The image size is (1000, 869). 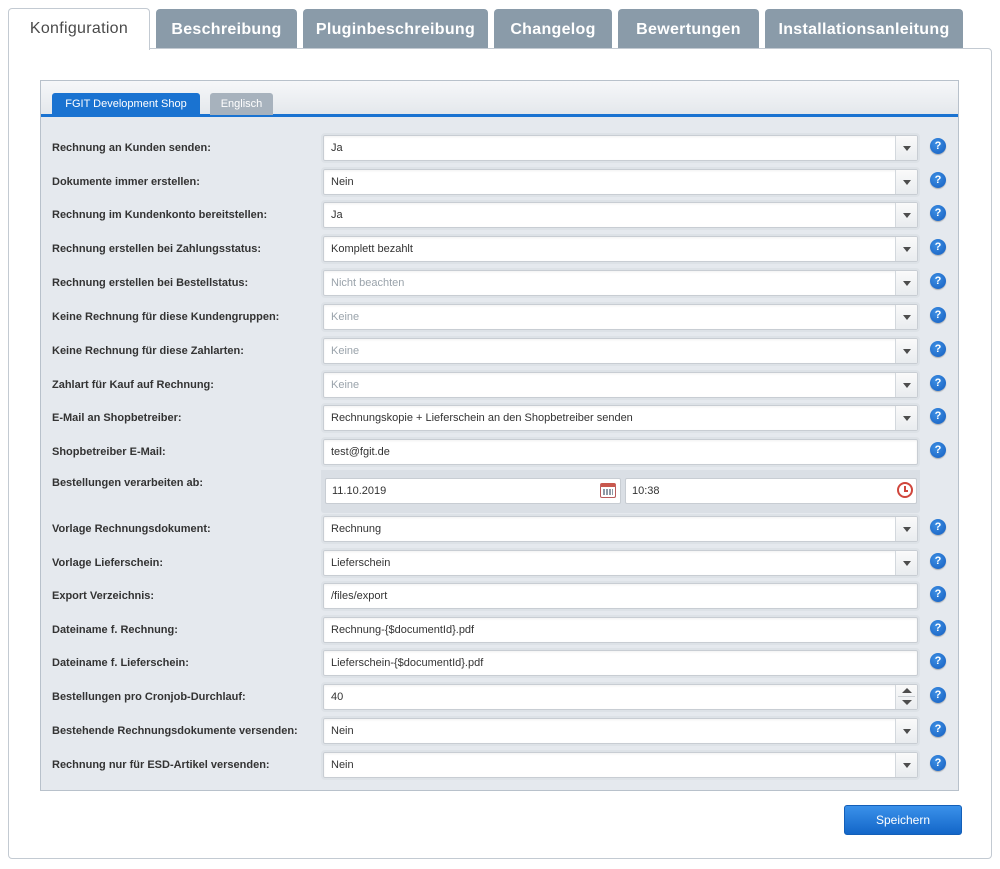 What do you see at coordinates (620, 731) in the screenshot?
I see `send-existing-invoices-select: Nein` at bounding box center [620, 731].